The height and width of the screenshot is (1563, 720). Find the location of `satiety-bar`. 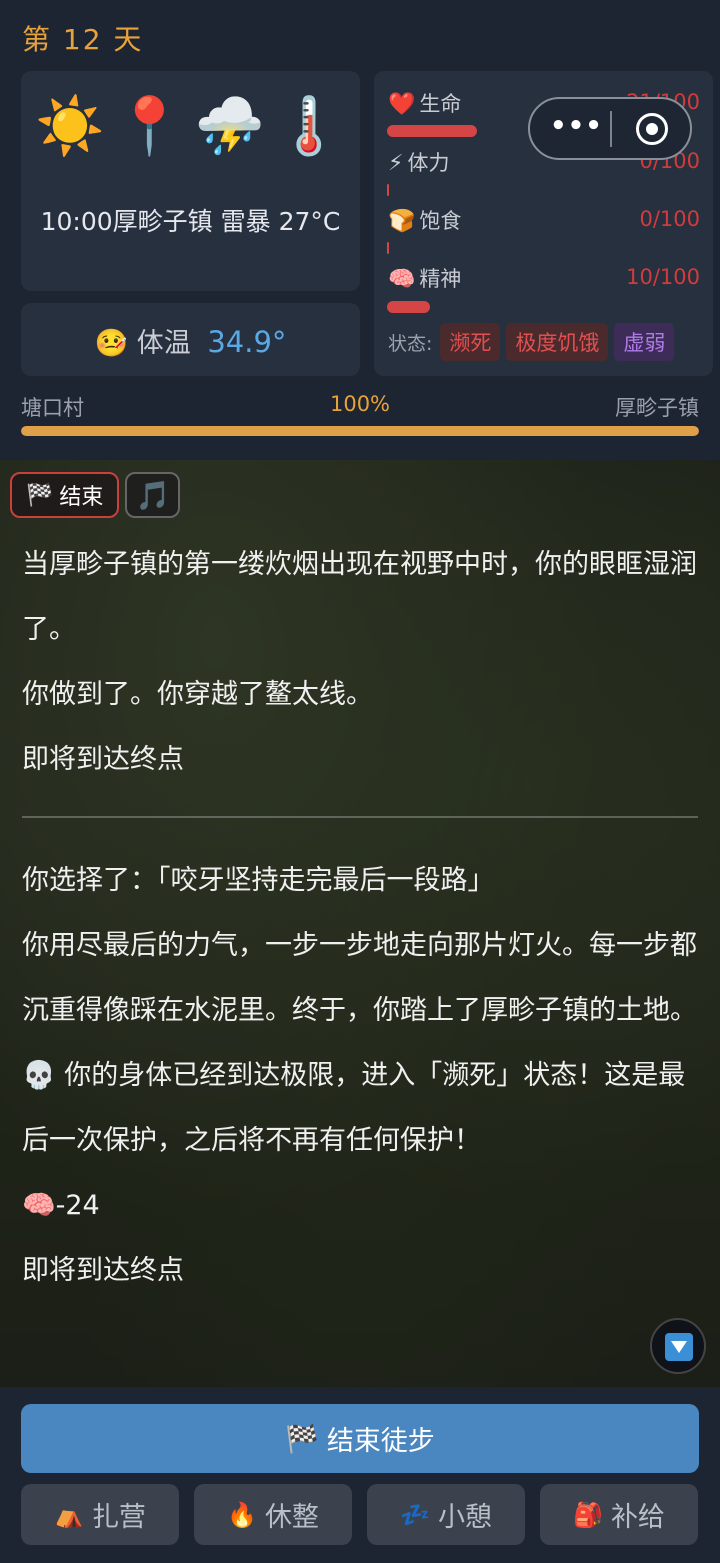

satiety-bar is located at coordinates (388, 248).